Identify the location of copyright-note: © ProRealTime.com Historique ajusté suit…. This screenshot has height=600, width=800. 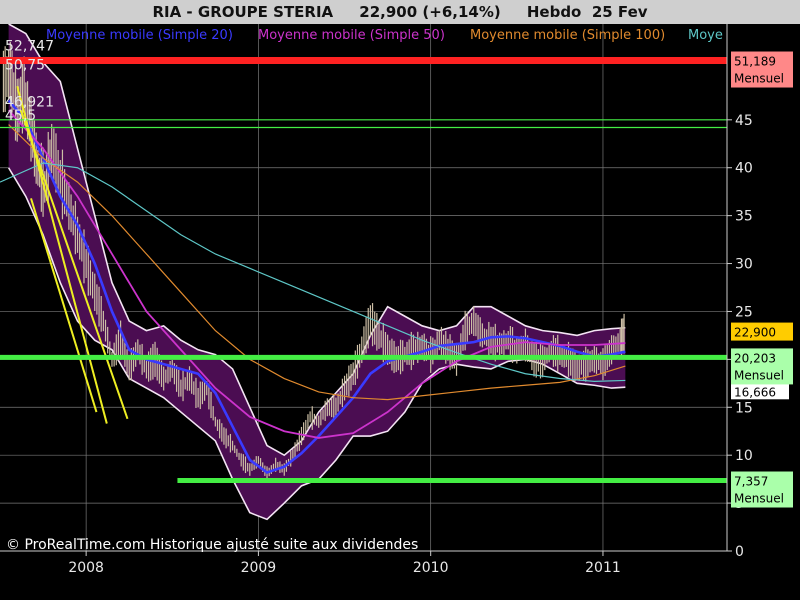
(212, 545).